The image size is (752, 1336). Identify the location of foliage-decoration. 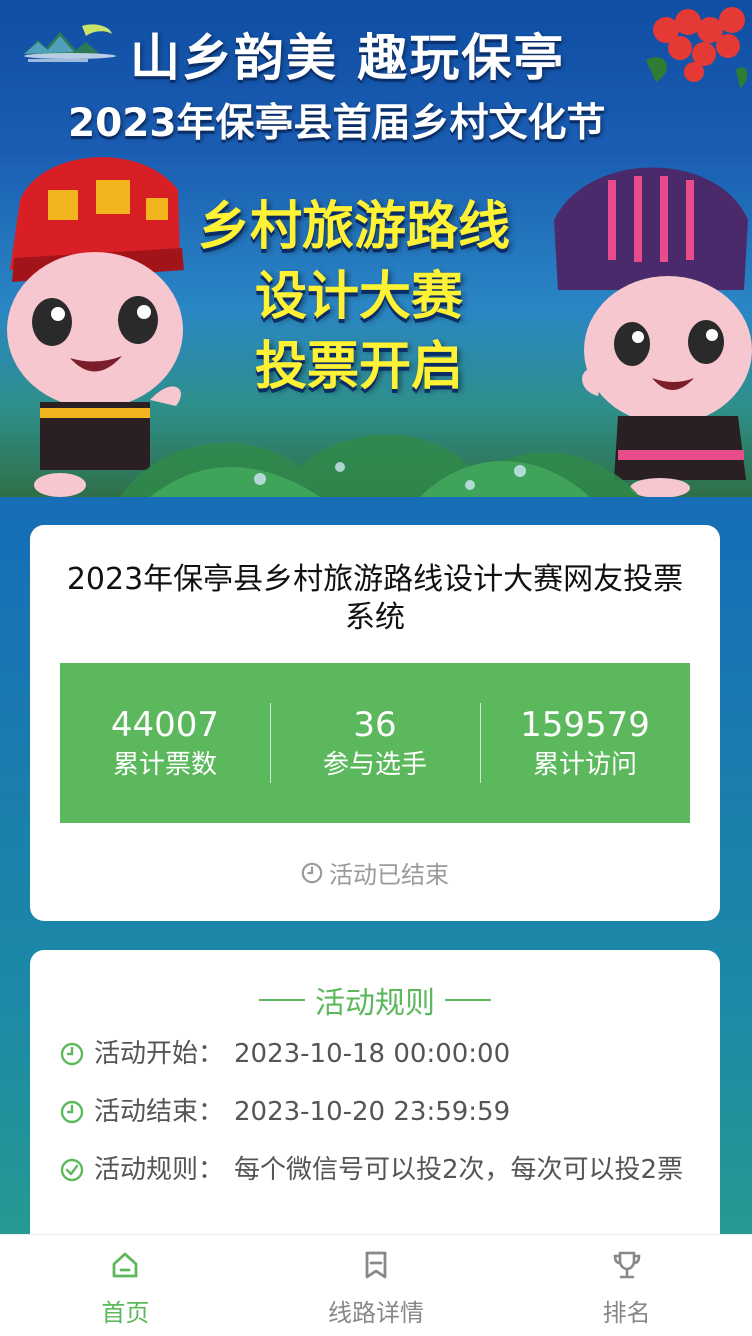
(380, 465).